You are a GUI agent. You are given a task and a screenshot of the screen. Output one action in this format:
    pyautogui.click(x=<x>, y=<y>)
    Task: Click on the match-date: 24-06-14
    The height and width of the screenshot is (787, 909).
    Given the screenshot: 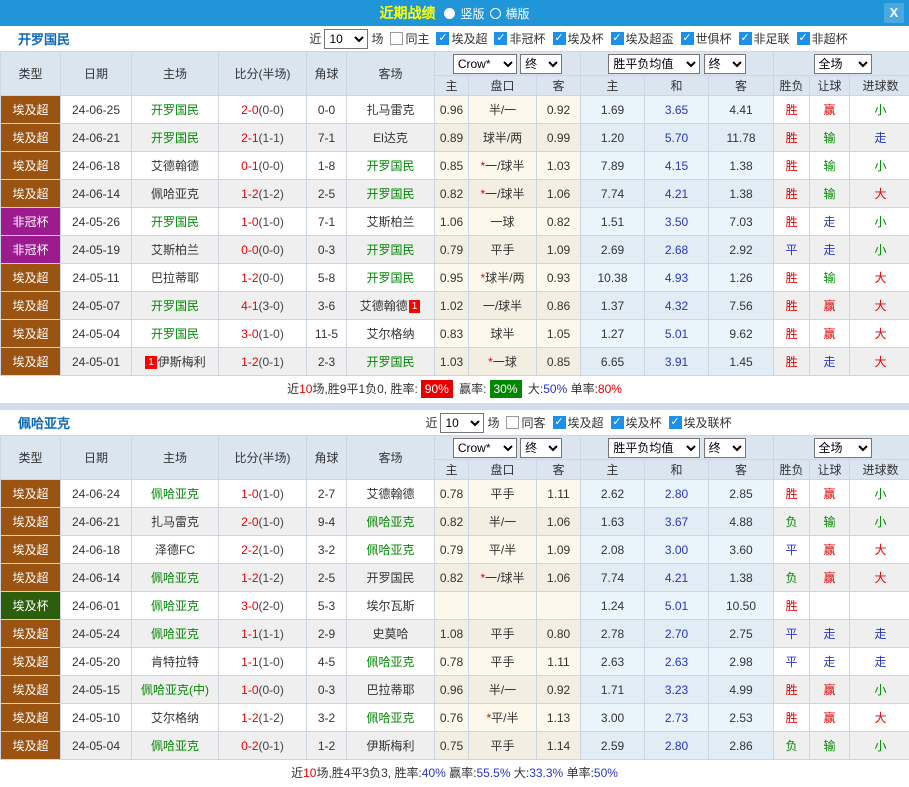 What is the action you would take?
    pyautogui.click(x=96, y=194)
    